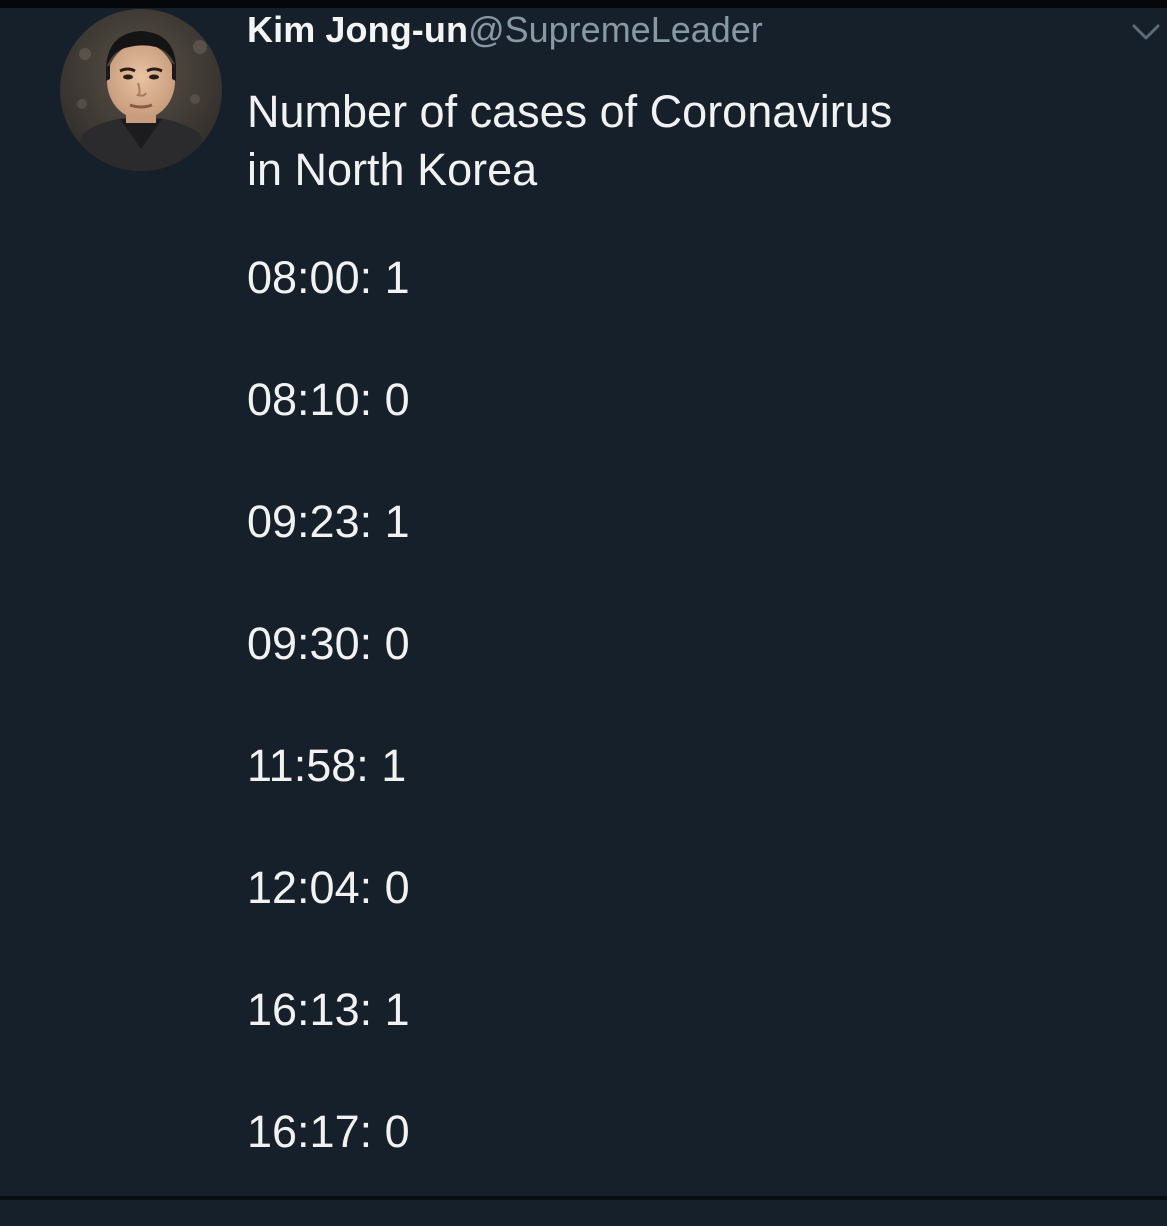 Image resolution: width=1167 pixels, height=1226 pixels. What do you see at coordinates (328, 521) in the screenshot?
I see `case-count-entry: 09:23: 1` at bounding box center [328, 521].